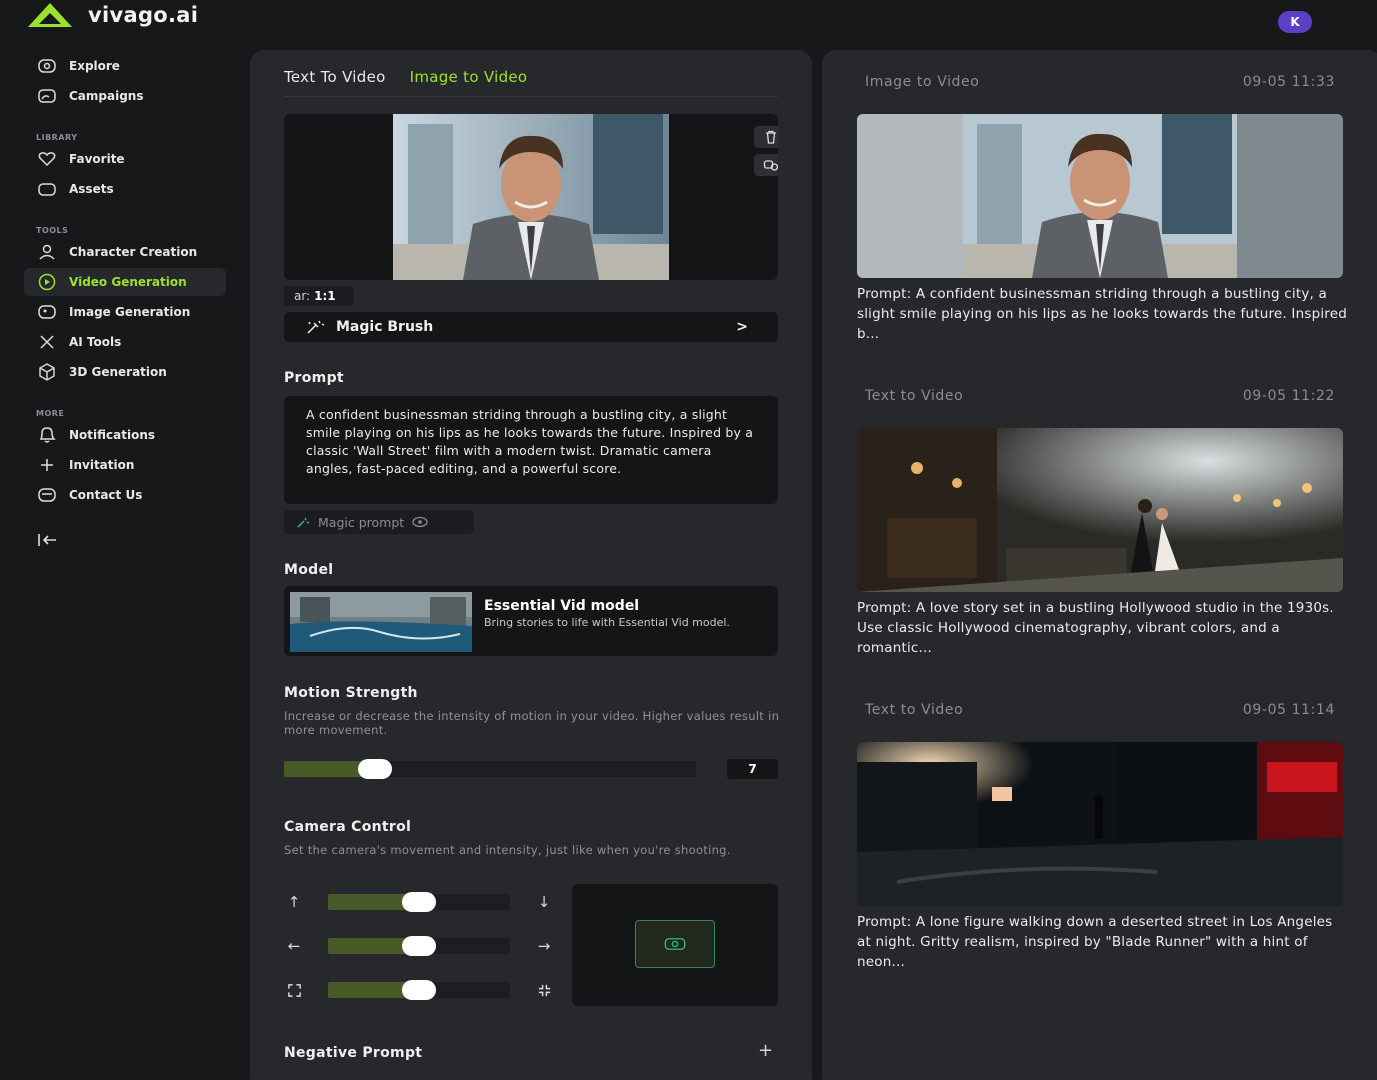  I want to click on hollywood-video-thumbnail, so click(1100, 510).